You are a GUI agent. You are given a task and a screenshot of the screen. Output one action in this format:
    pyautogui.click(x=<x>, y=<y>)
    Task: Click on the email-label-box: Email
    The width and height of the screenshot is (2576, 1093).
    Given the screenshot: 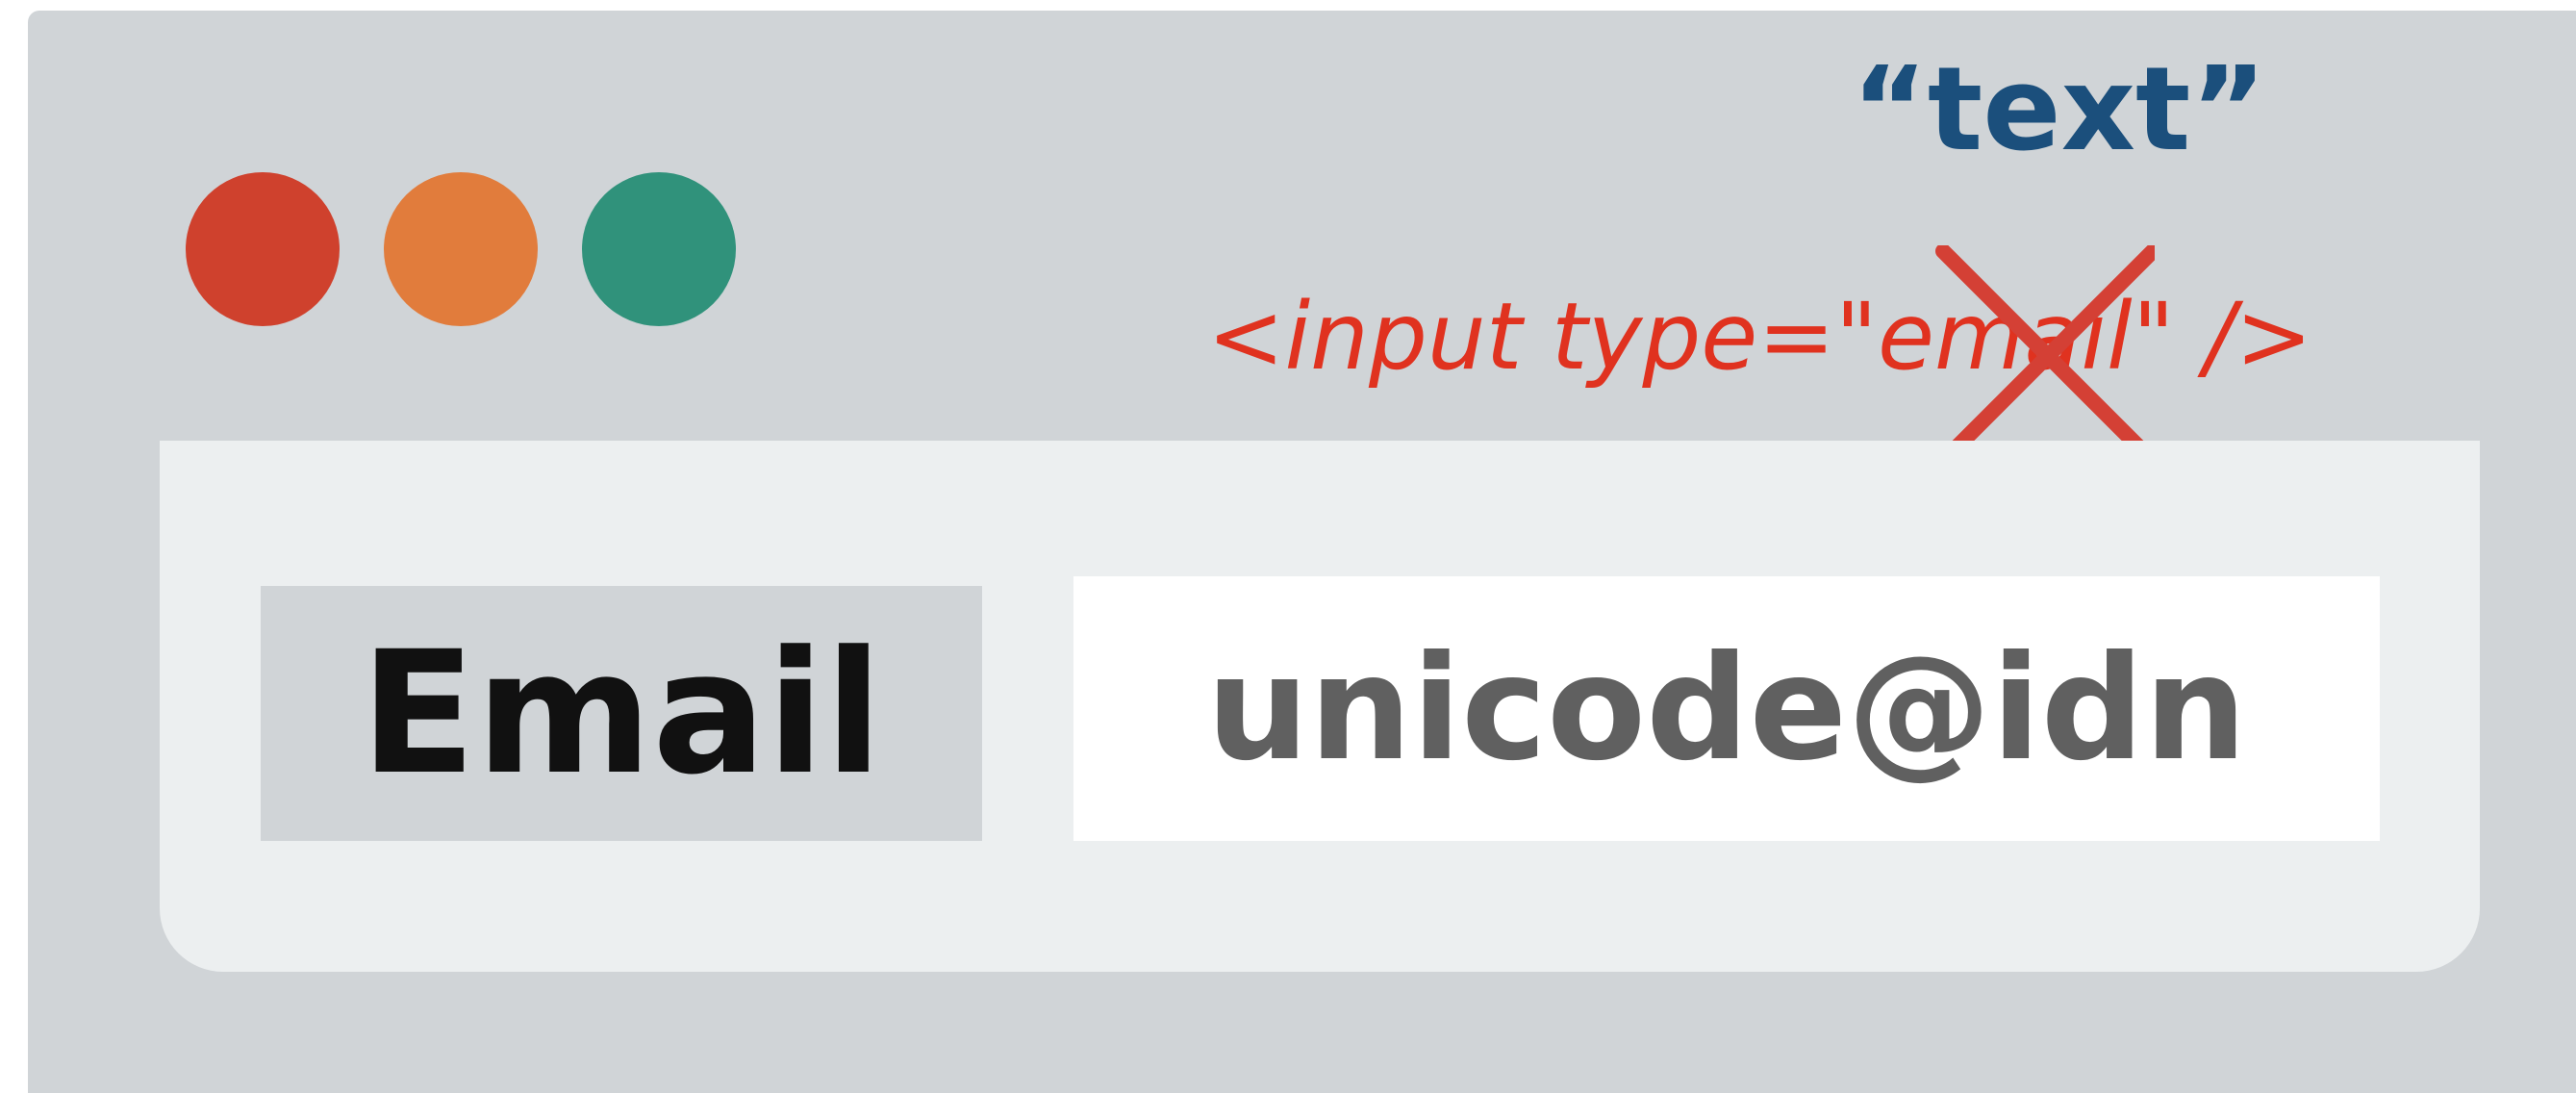 What is the action you would take?
    pyautogui.click(x=621, y=713)
    